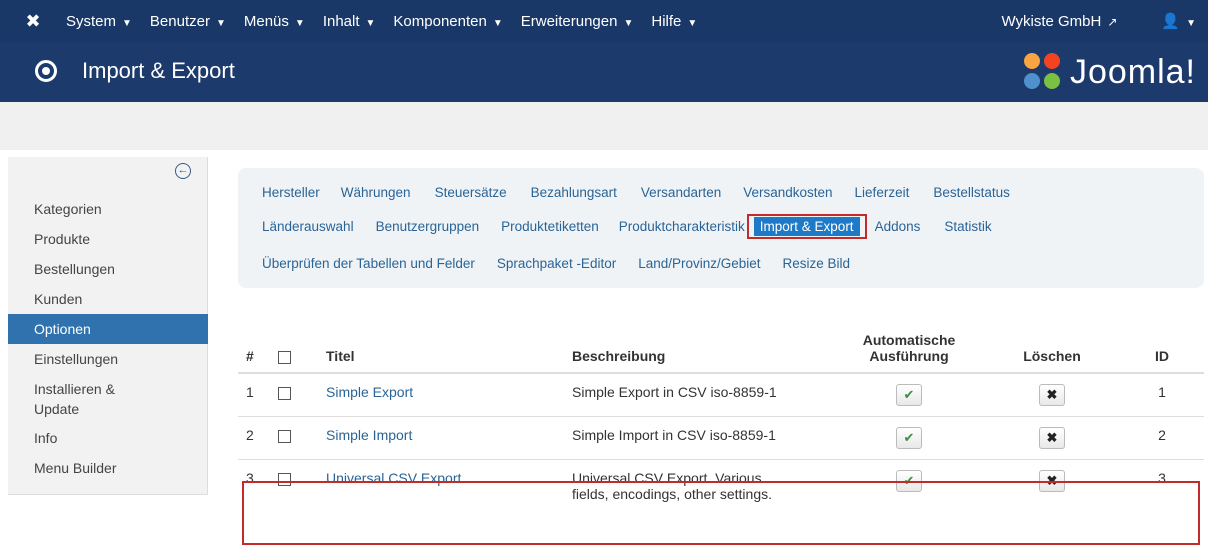  What do you see at coordinates (108, 438) in the screenshot?
I see `sidebar-item-info: Info` at bounding box center [108, 438].